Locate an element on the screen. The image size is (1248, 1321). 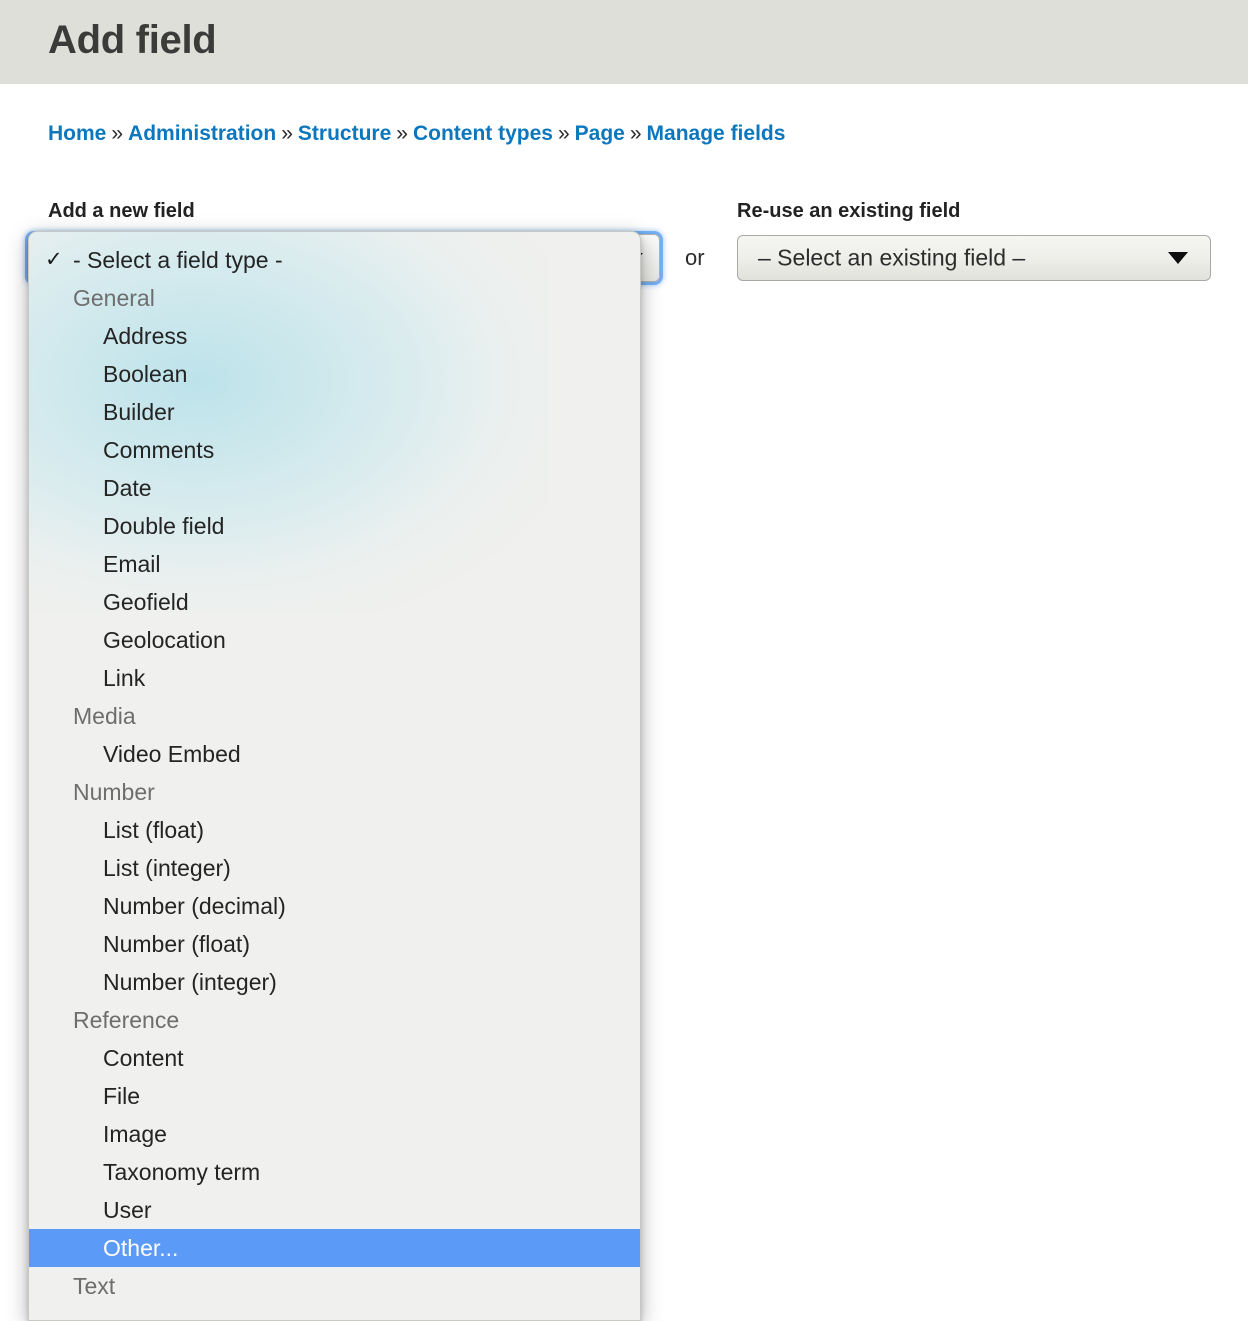
dropdown-option-label: - Select a field type - is located at coordinates (178, 260).